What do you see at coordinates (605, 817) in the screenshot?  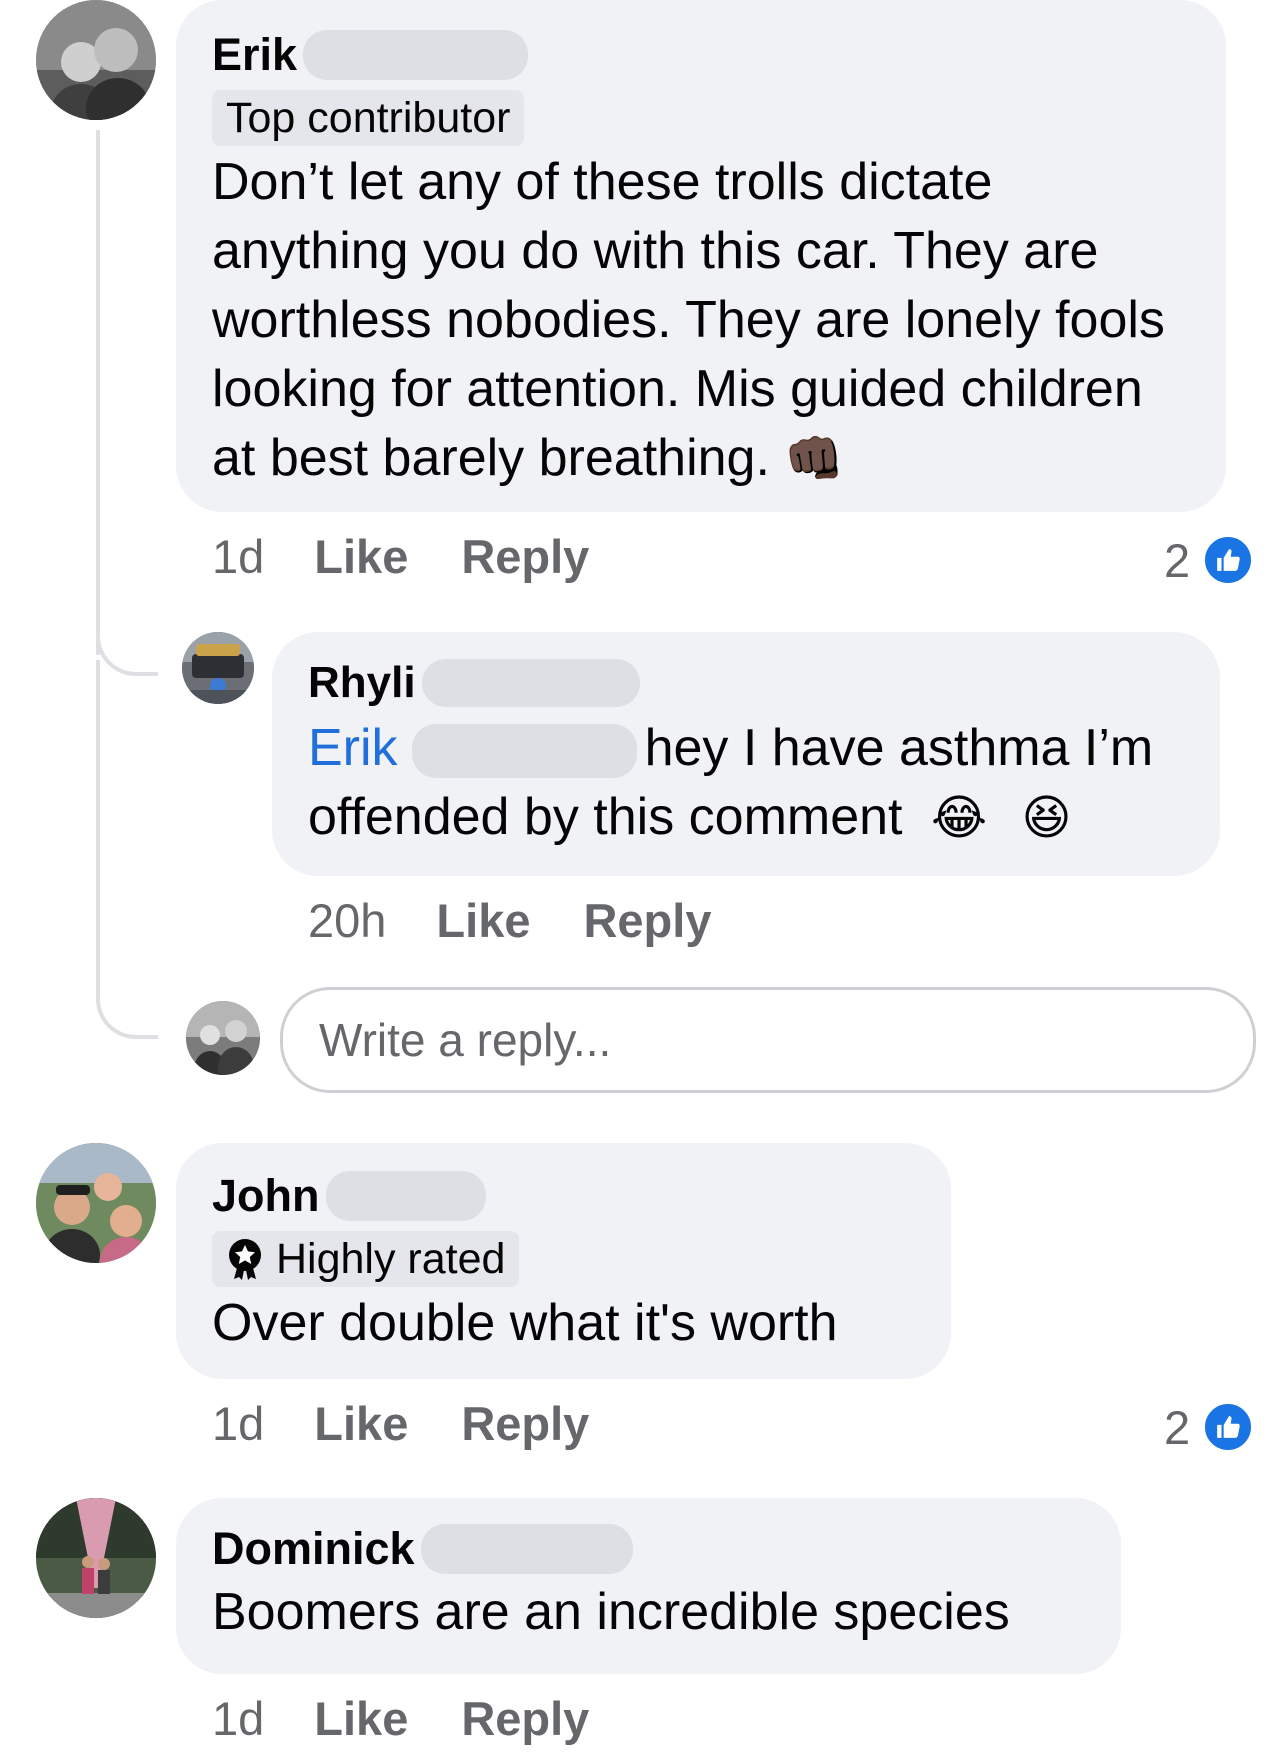 I see `reply-text-line2: offended by this comment` at bounding box center [605, 817].